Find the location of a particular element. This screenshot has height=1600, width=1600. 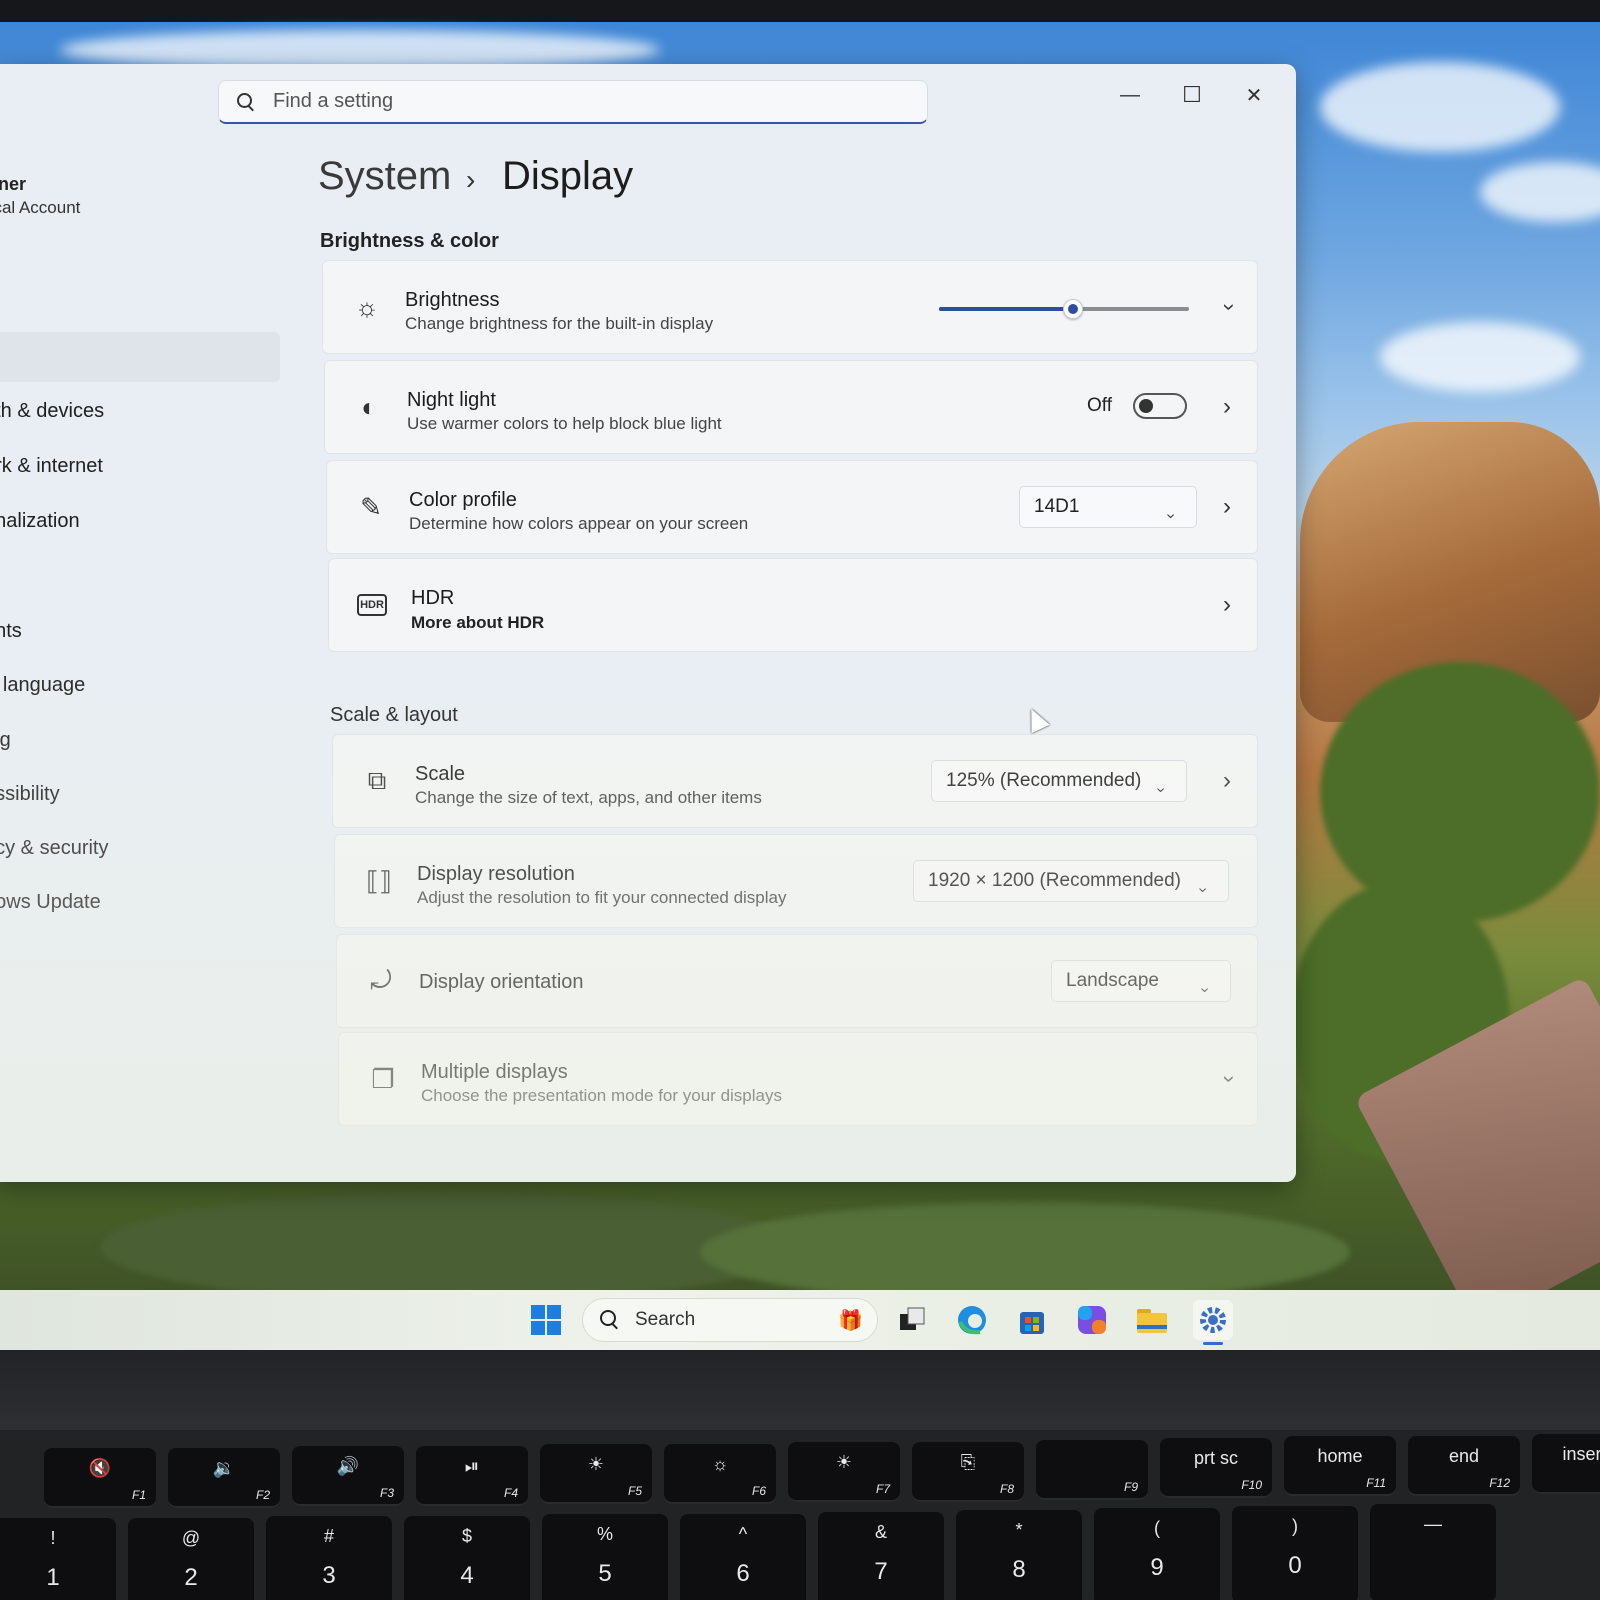

key-1: ! 1 is located at coordinates (58, 1559).